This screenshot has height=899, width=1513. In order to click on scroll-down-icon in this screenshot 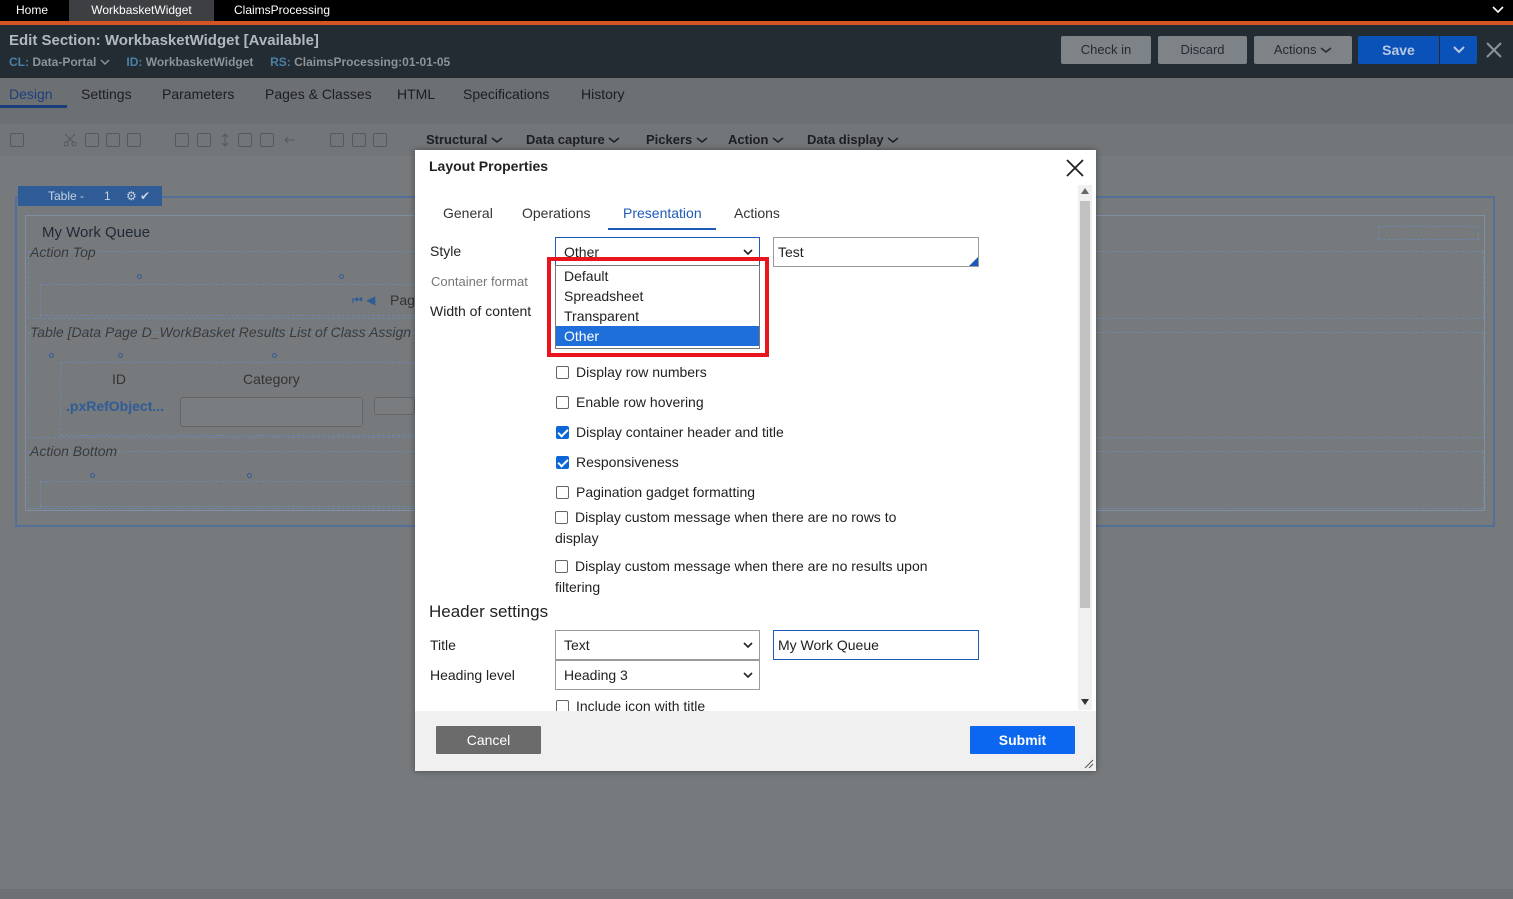, I will do `click(1085, 702)`.